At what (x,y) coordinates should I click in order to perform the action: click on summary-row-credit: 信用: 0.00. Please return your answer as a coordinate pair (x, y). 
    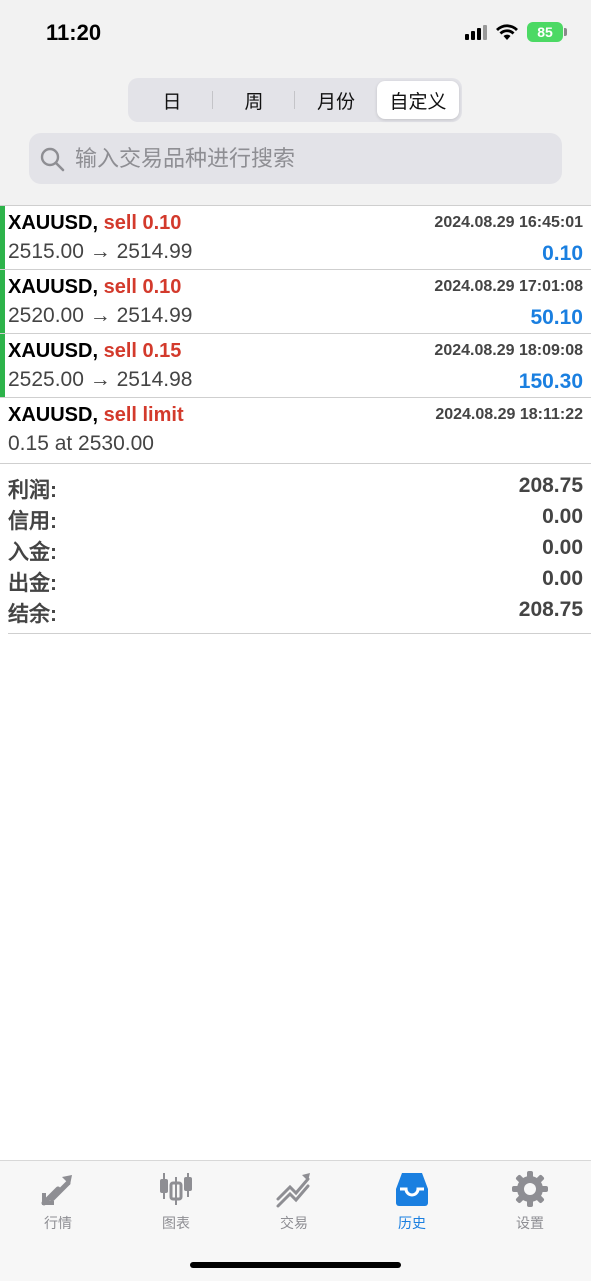
    Looking at the image, I should click on (295, 514).